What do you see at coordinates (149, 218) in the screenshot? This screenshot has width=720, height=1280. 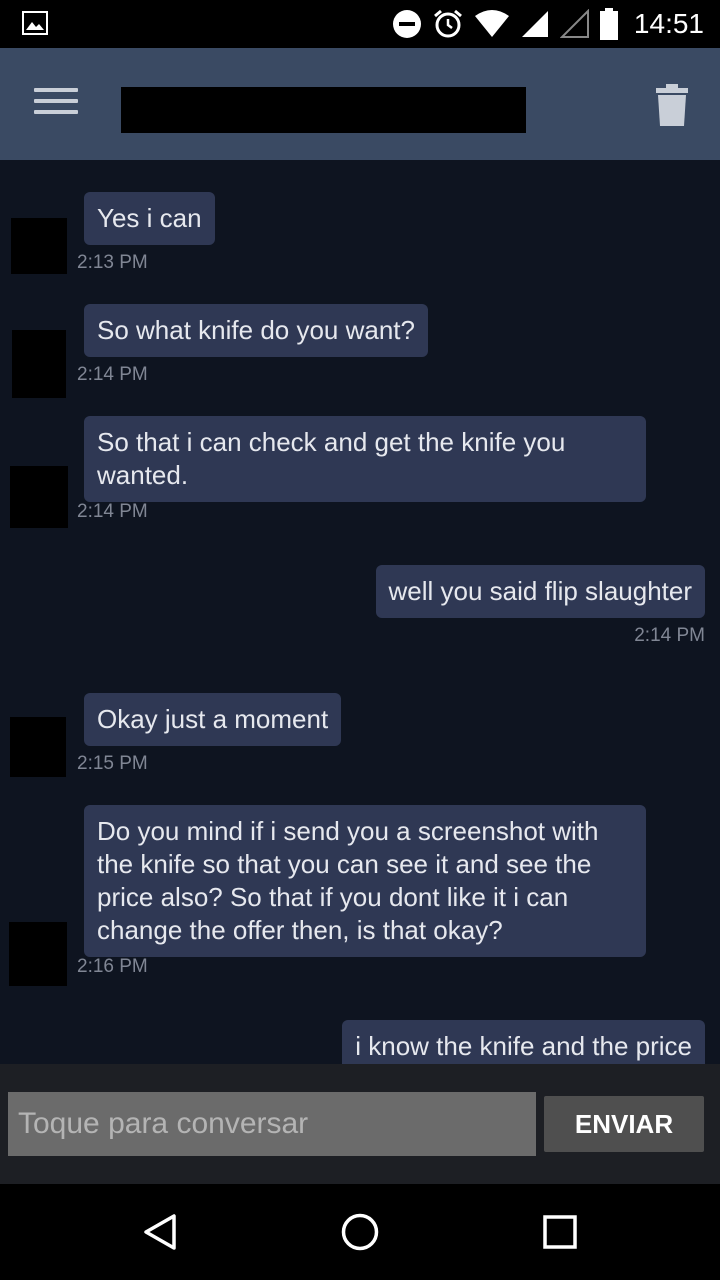 I see `message-bubble-received: Yes i can` at bounding box center [149, 218].